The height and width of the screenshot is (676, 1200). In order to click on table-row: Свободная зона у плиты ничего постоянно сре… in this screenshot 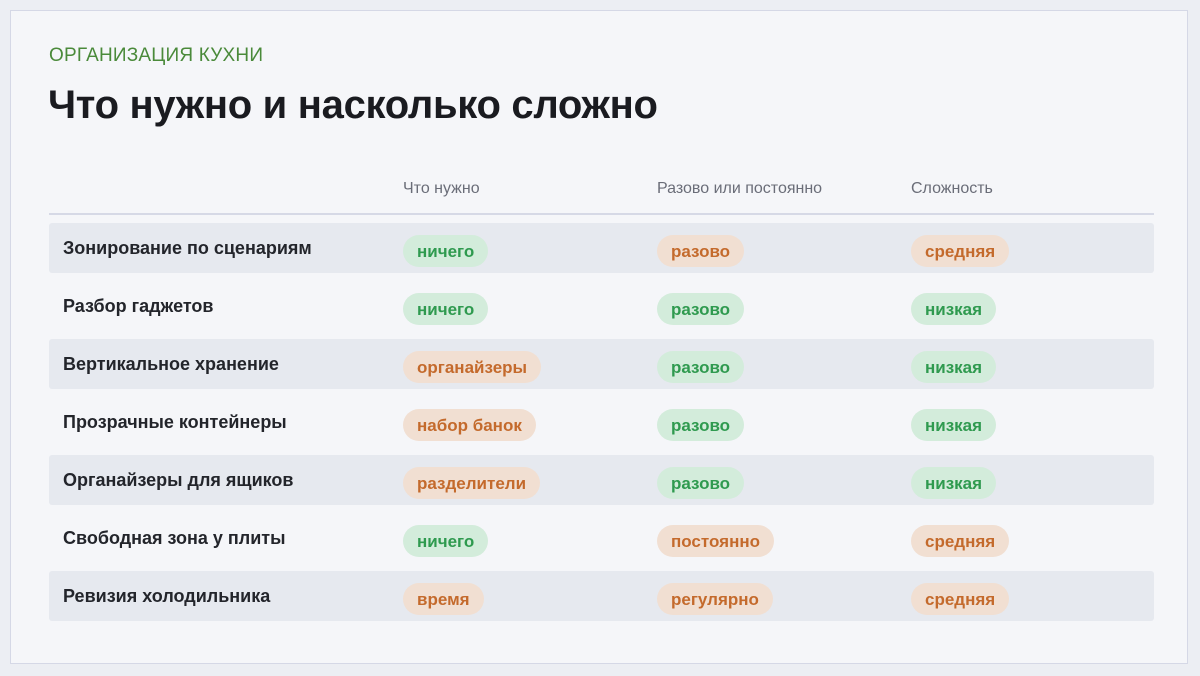, I will do `click(601, 538)`.